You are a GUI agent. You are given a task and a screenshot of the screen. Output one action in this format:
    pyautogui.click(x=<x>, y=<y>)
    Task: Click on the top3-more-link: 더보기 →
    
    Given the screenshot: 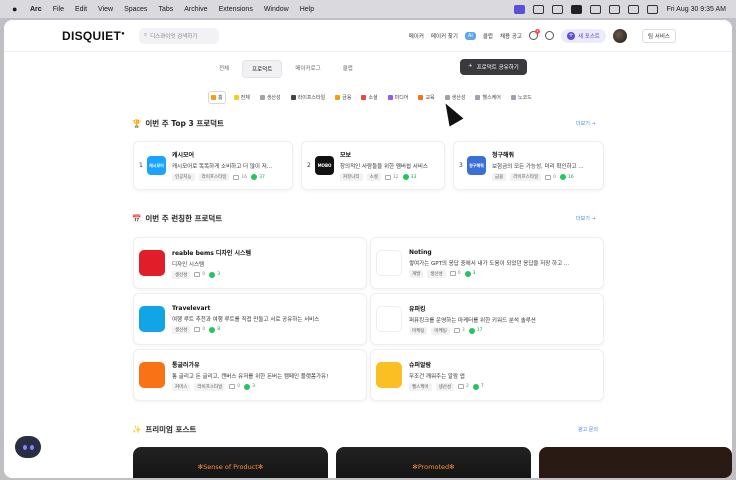 What is the action you would take?
    pyautogui.click(x=586, y=123)
    